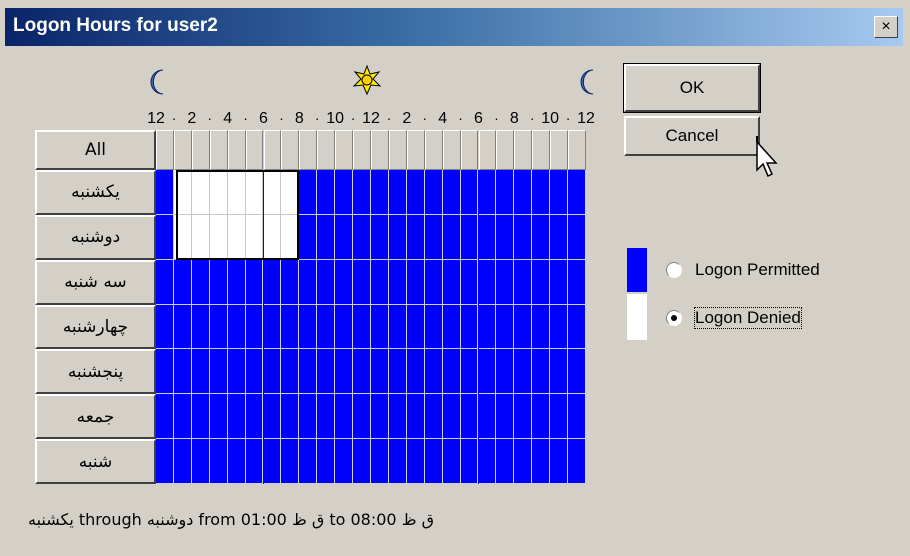  Describe the element at coordinates (95, 461) in the screenshot. I see `day-row-button: شنبه` at that location.